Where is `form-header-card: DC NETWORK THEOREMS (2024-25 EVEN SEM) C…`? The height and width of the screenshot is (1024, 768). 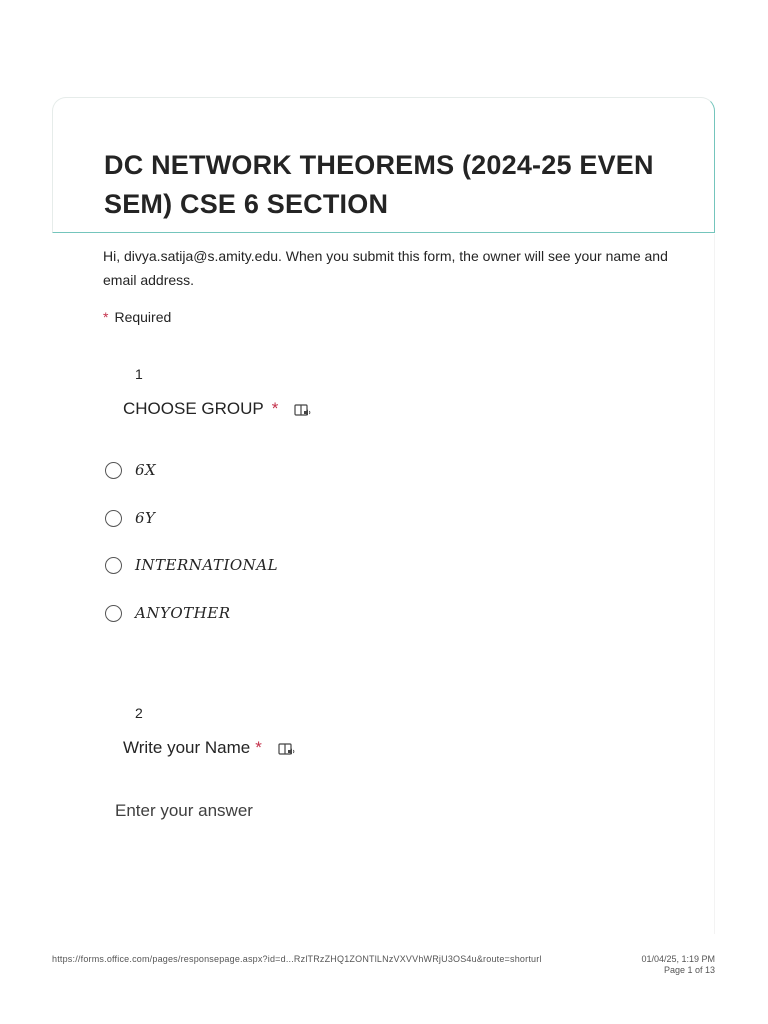
form-header-card: DC NETWORK THEOREMS (2024-25 EVEN SEM) C… is located at coordinates (383, 165).